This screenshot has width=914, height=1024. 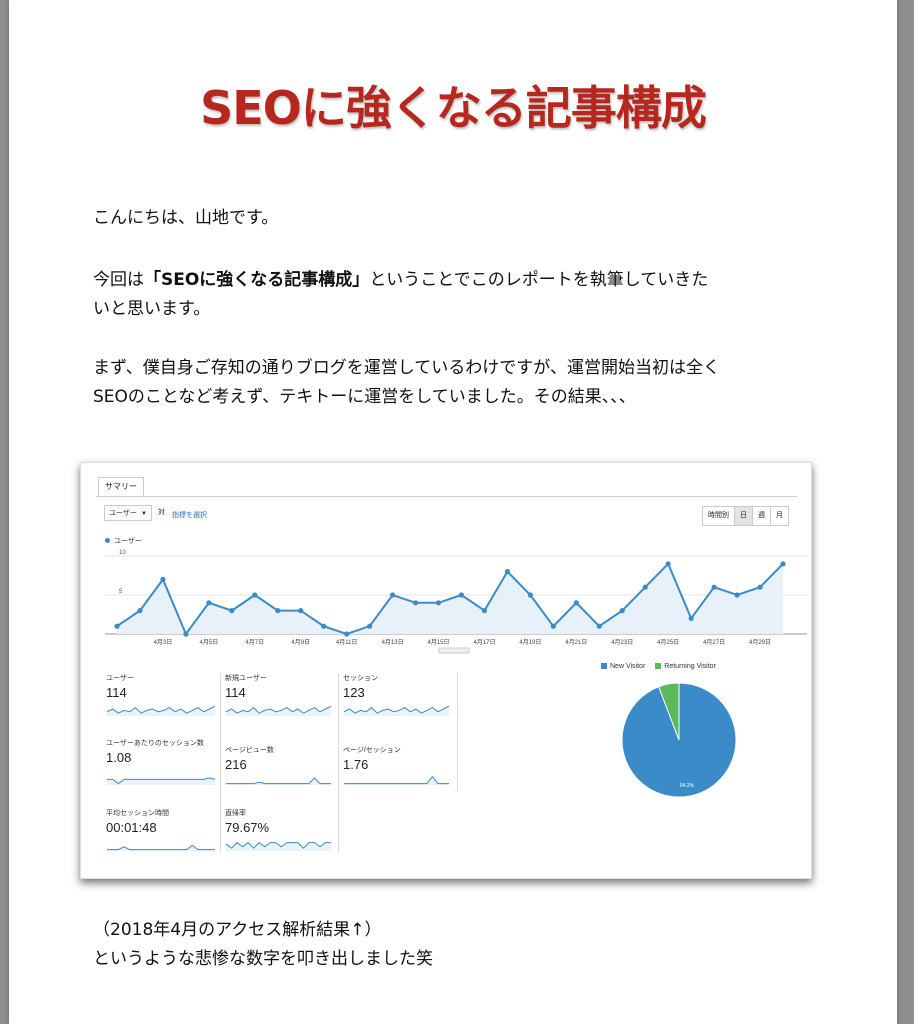 I want to click on pie-data-label: 94.2%, so click(x=687, y=786).